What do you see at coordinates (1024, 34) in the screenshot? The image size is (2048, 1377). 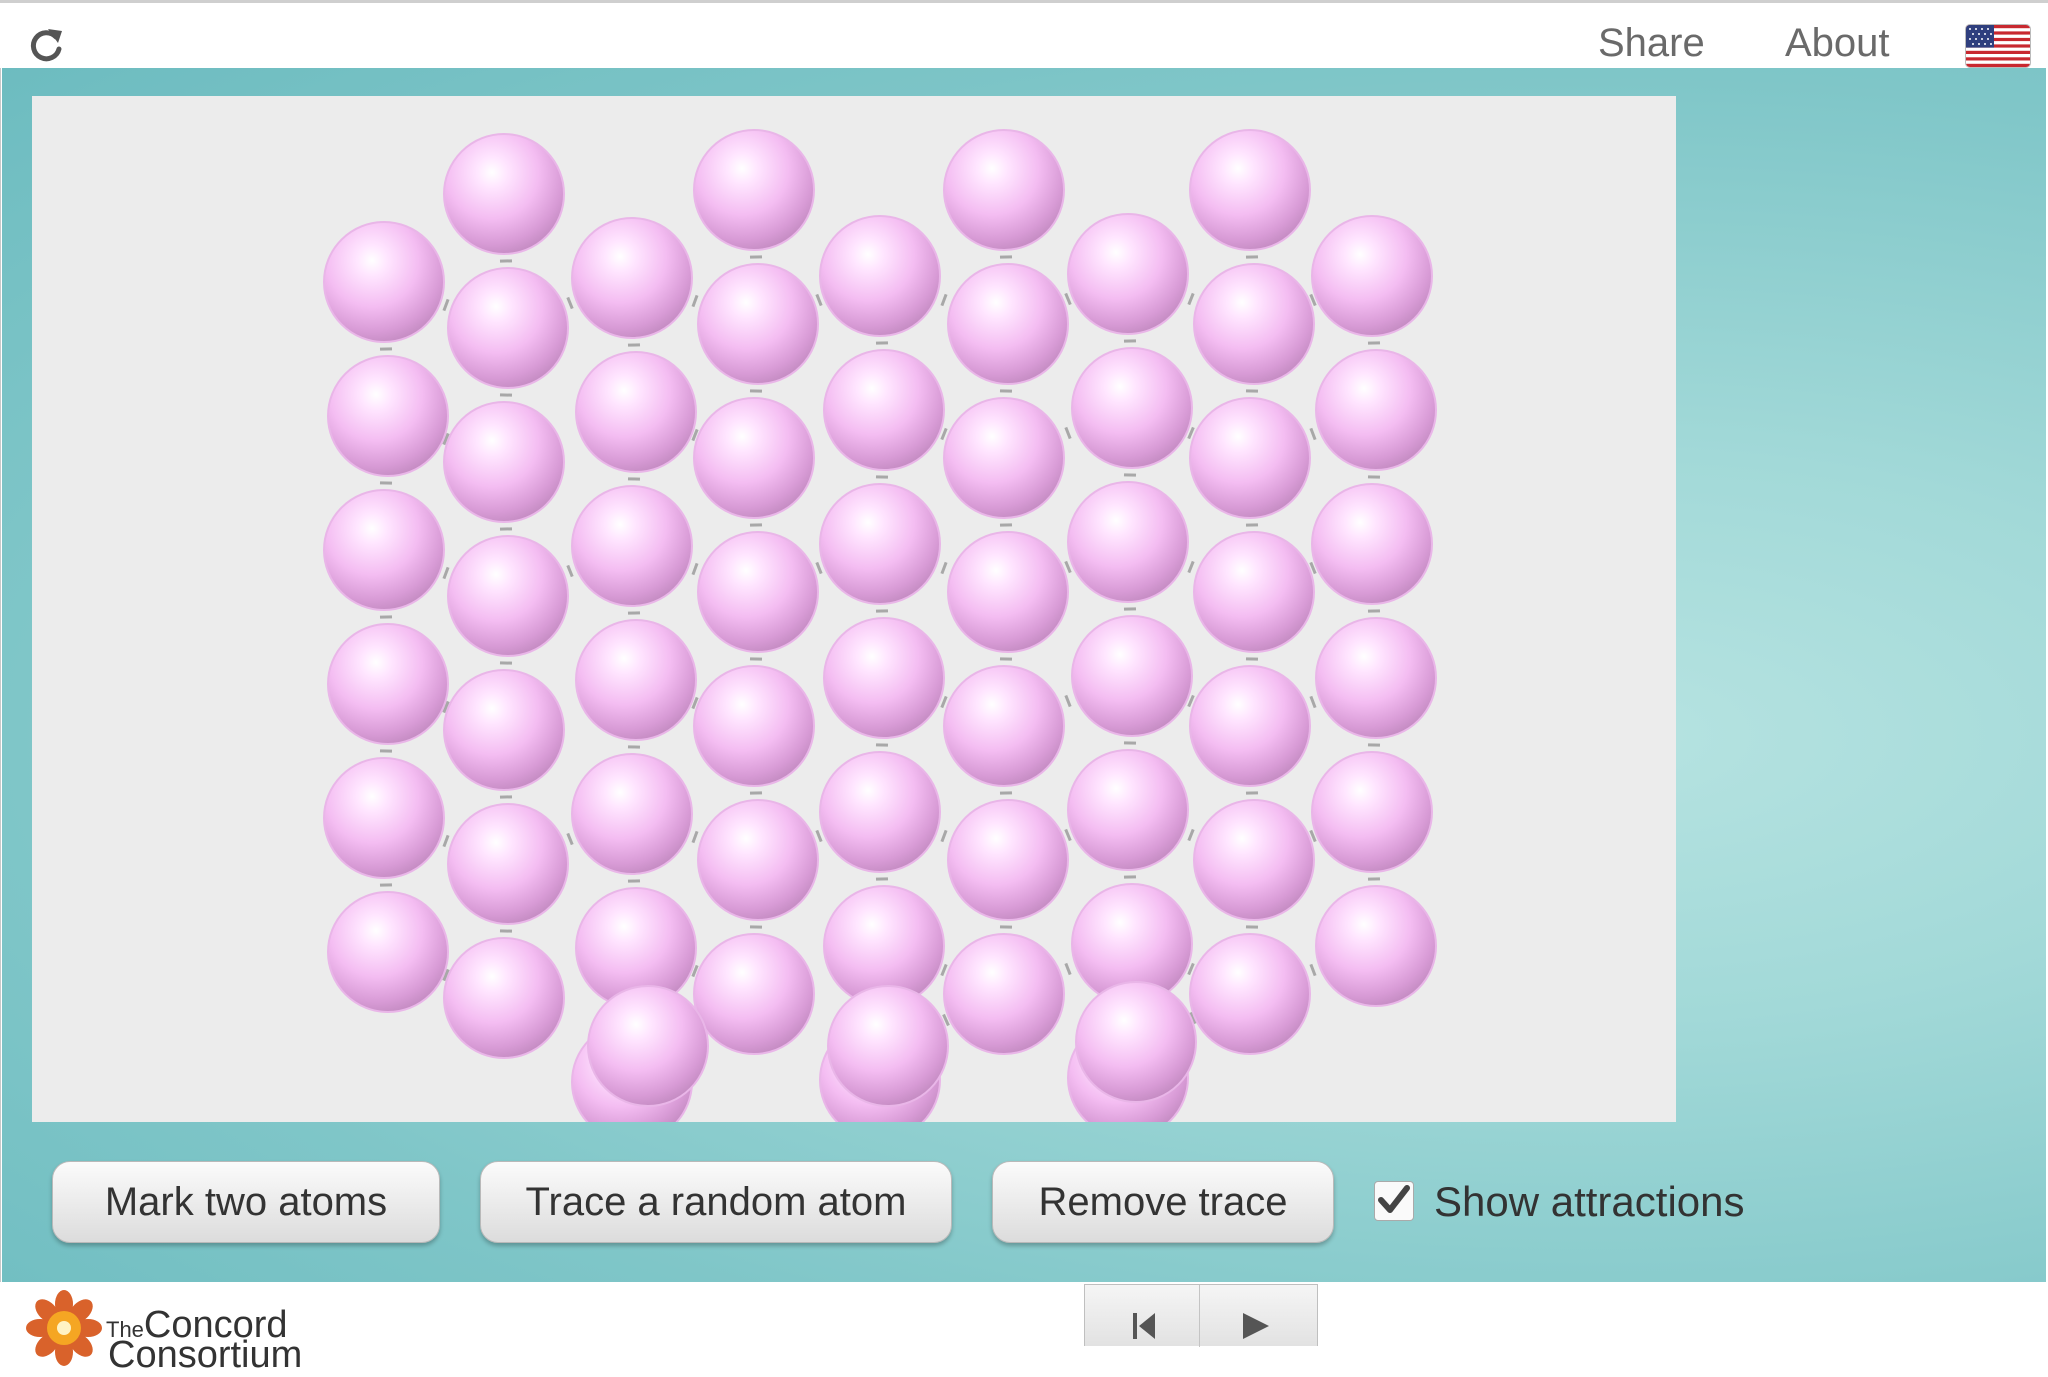 I see `top-bar: Share About` at bounding box center [1024, 34].